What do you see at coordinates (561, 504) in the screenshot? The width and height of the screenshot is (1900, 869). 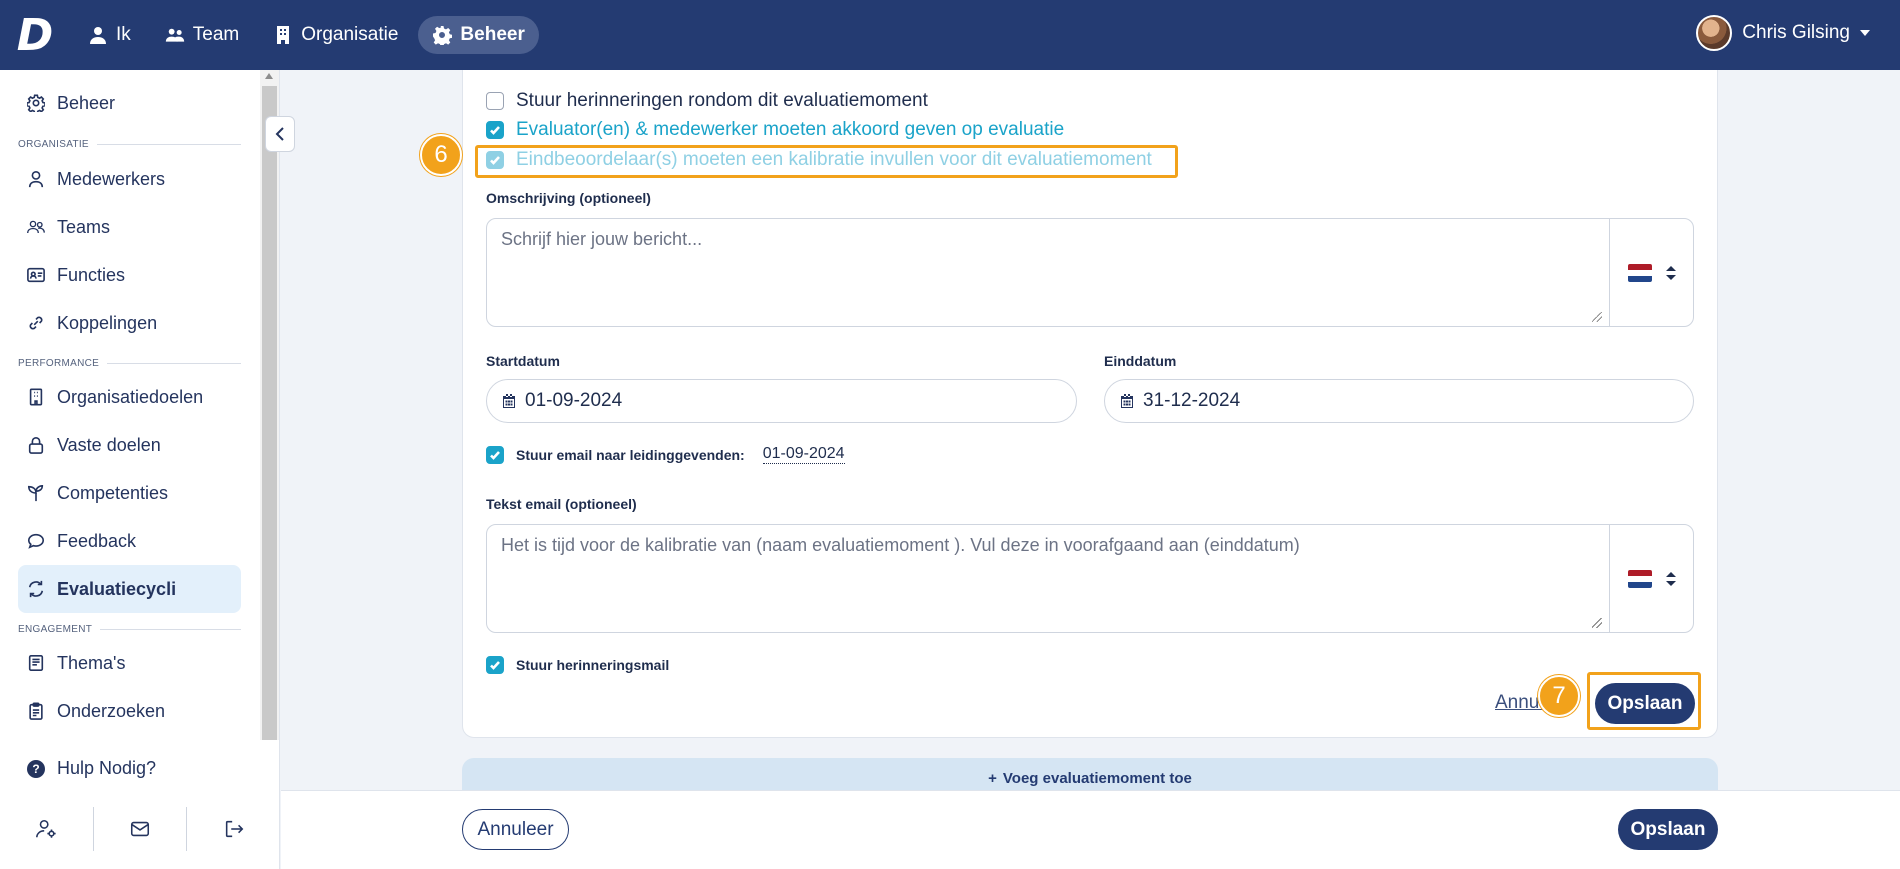 I see `email-text-label: Tekst email (optioneel)` at bounding box center [561, 504].